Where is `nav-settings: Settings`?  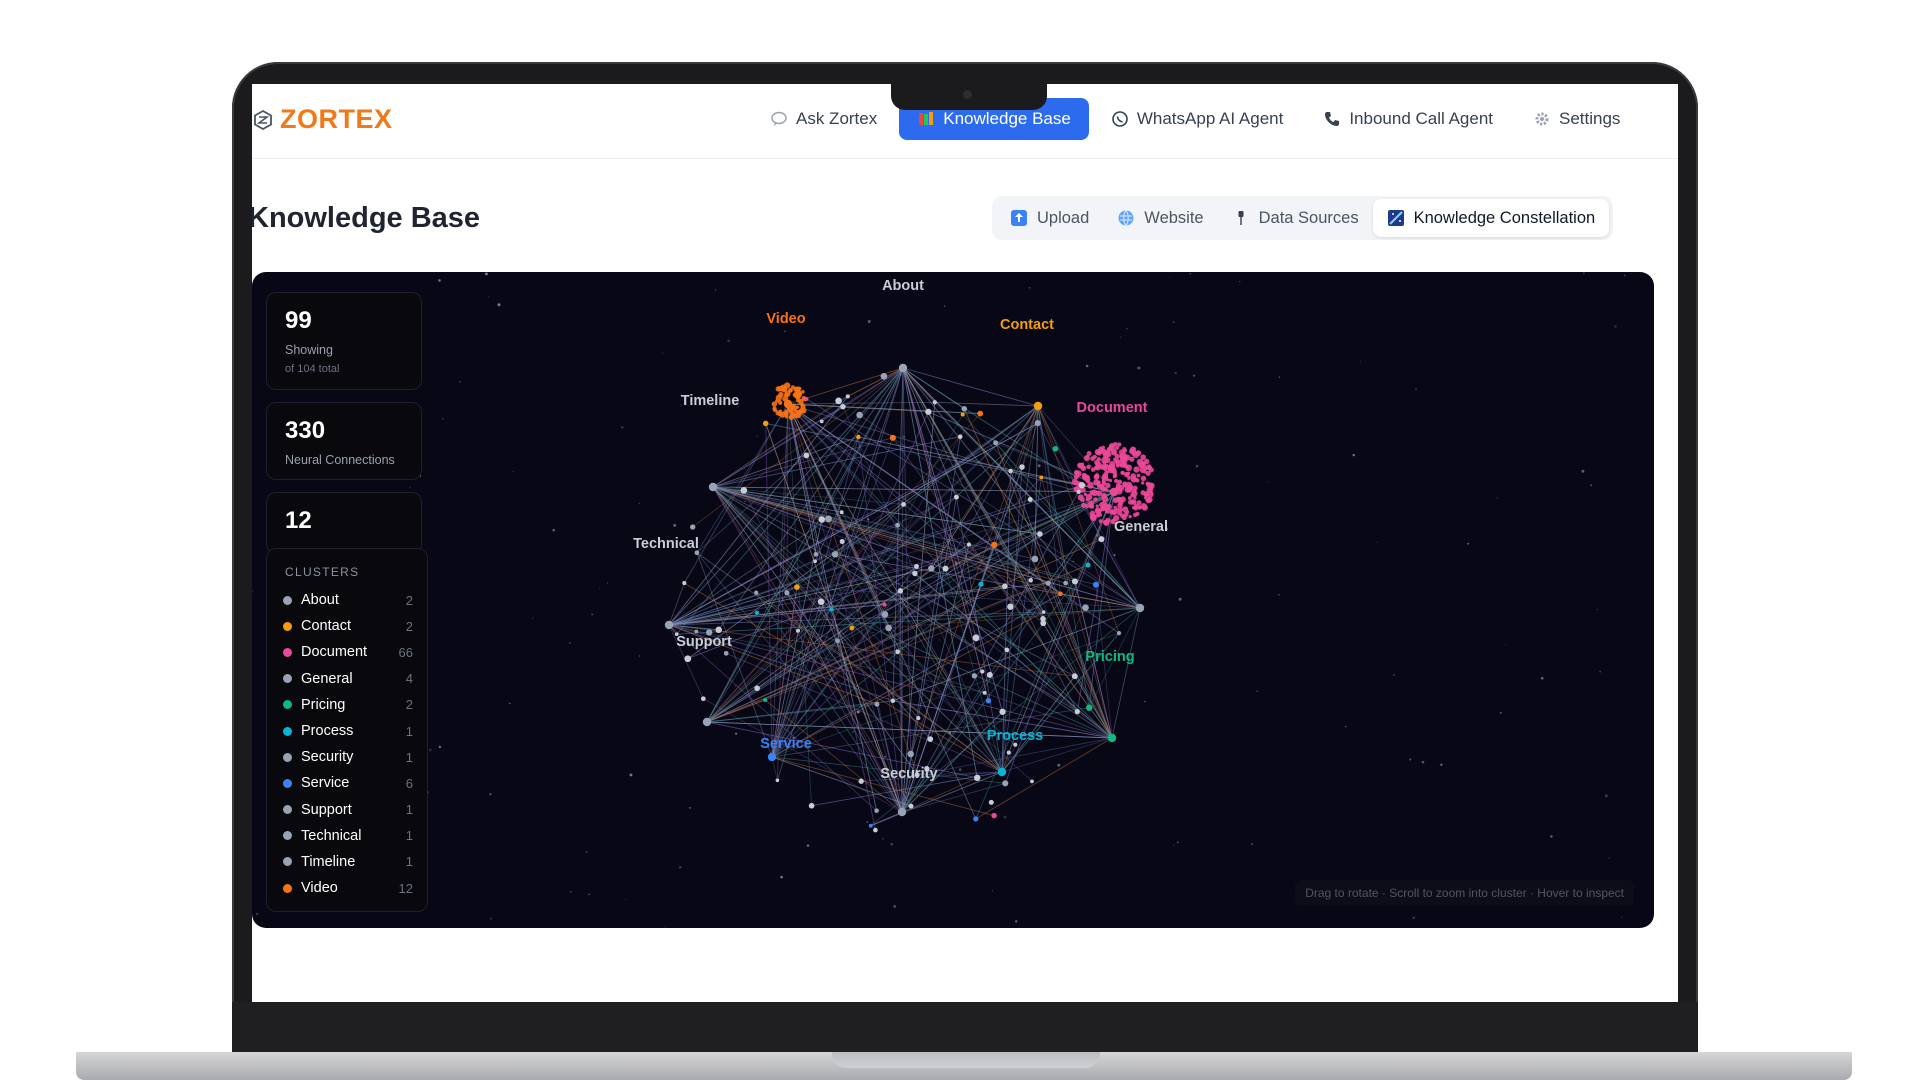 nav-settings: Settings is located at coordinates (1576, 119).